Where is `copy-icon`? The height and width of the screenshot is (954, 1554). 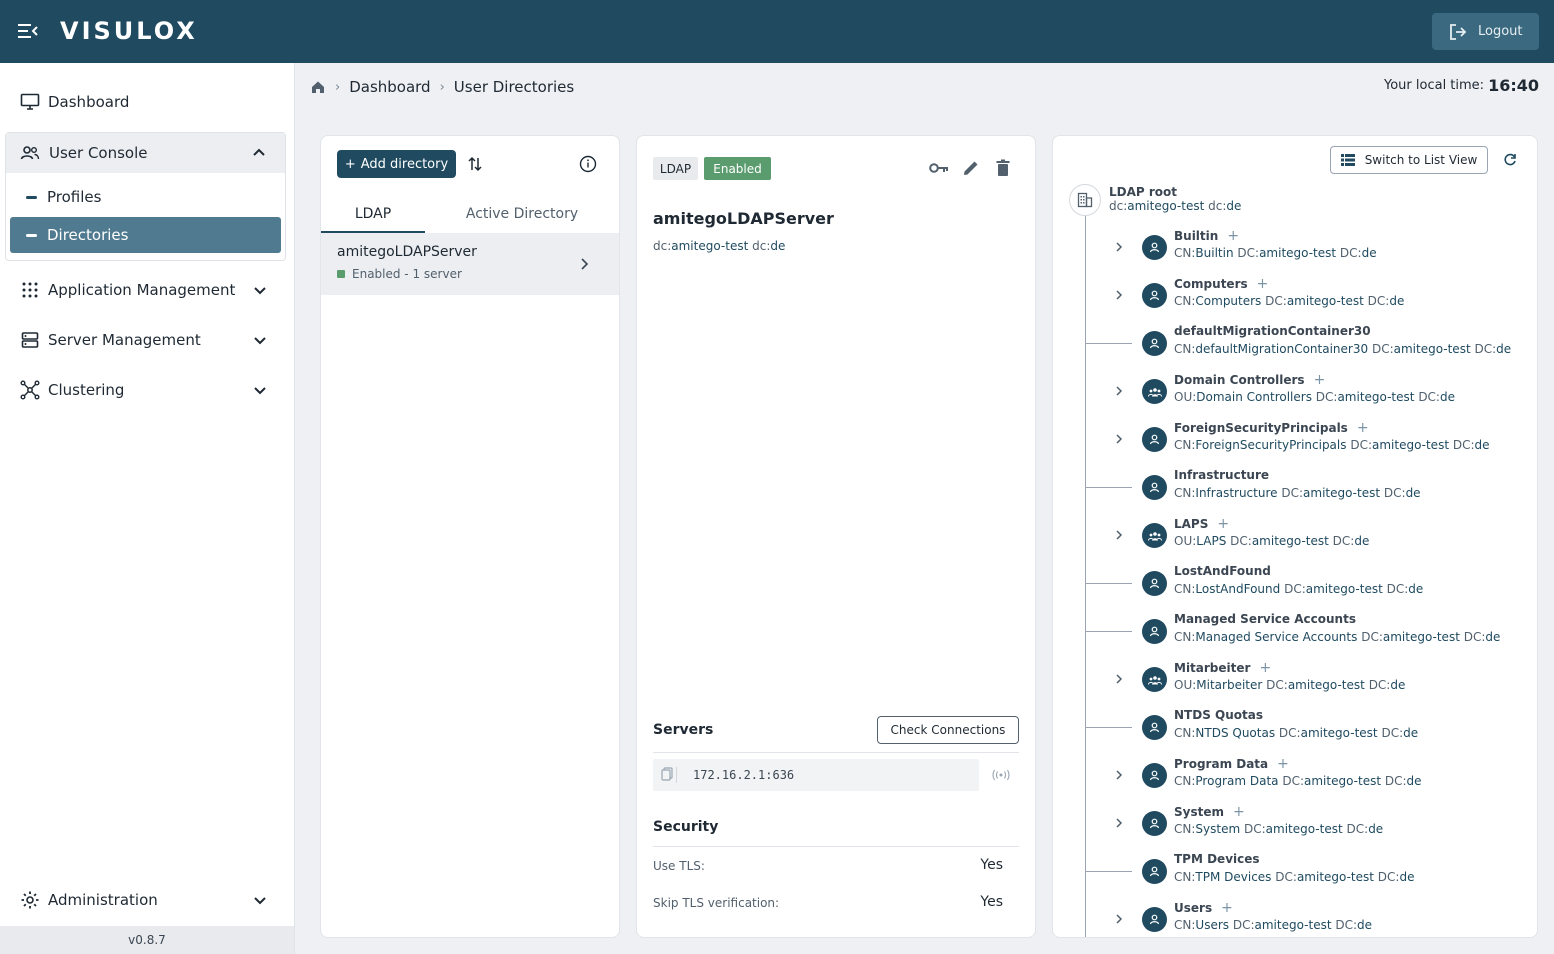 copy-icon is located at coordinates (669, 775).